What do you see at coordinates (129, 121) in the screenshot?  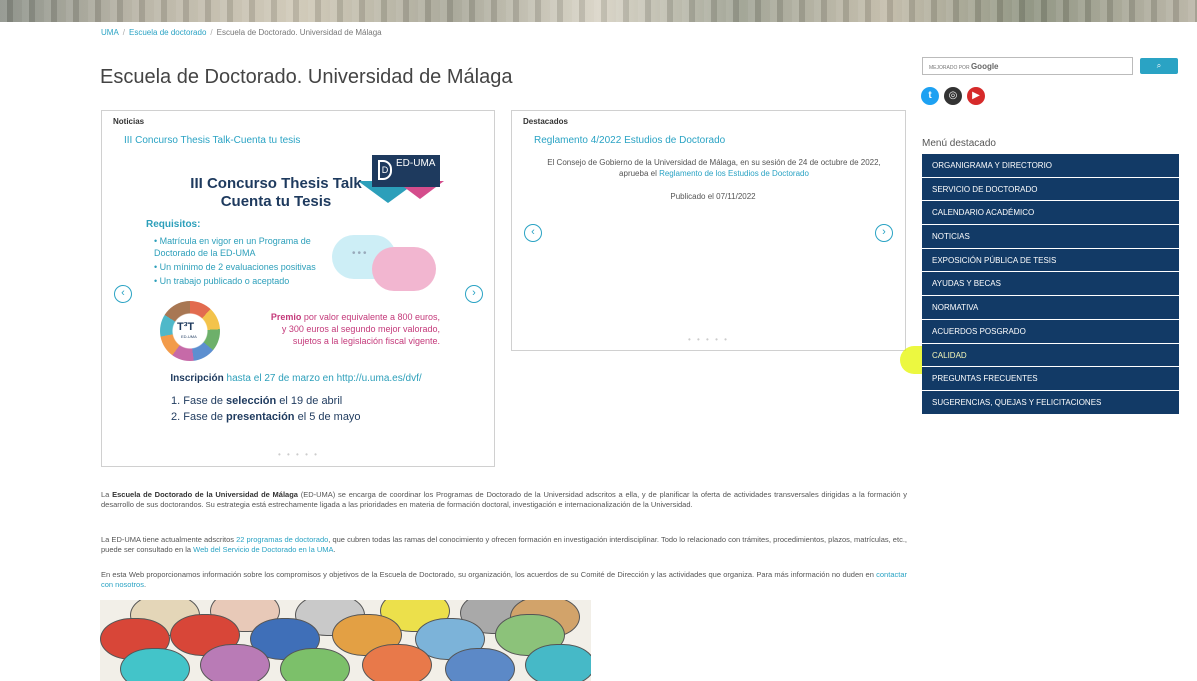 I see `noticias-heading: Noticias` at bounding box center [129, 121].